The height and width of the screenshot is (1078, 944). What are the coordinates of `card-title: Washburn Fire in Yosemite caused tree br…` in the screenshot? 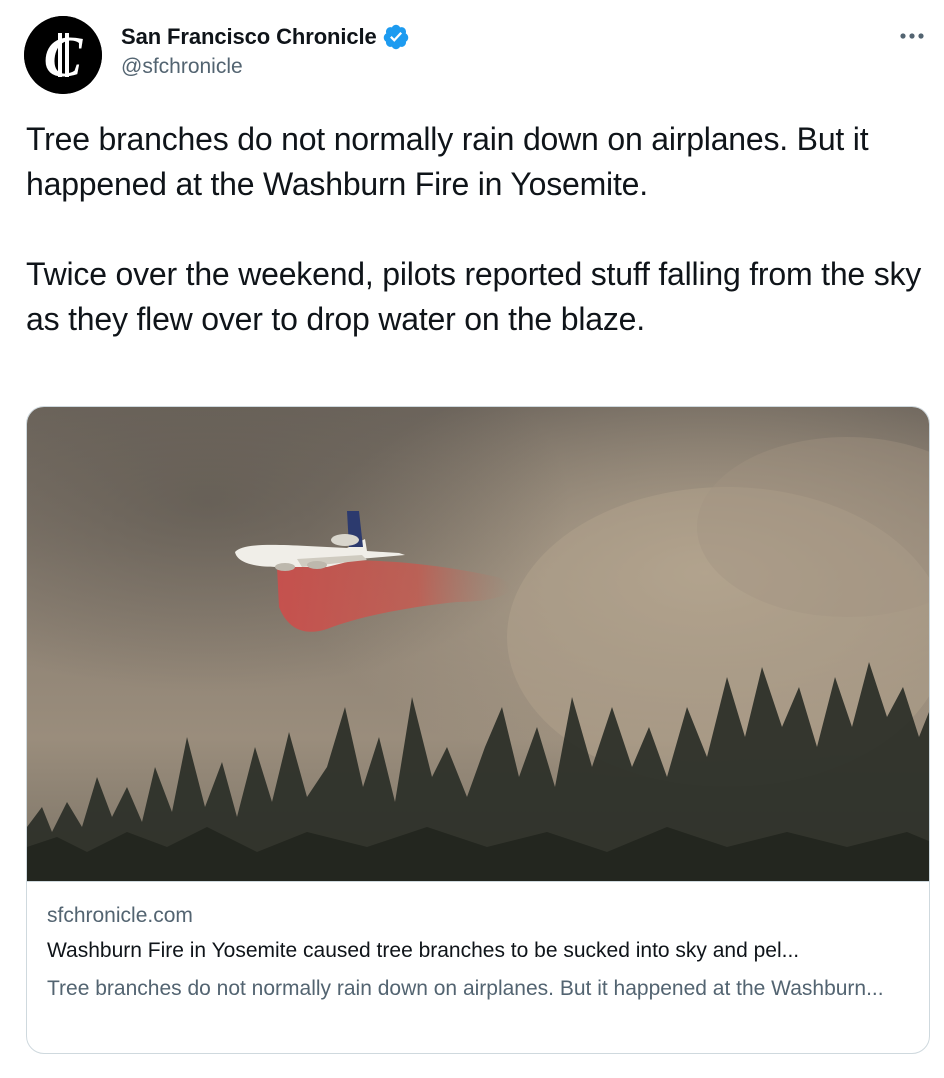 It's located at (423, 950).